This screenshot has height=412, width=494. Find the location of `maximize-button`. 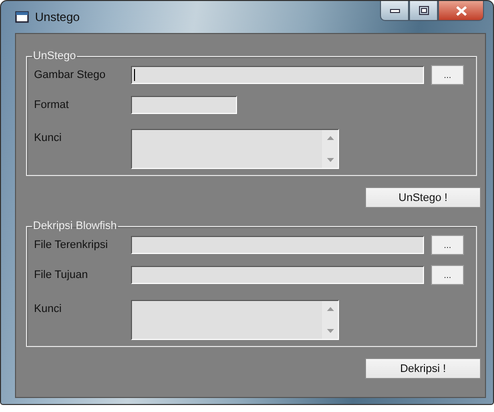

maximize-button is located at coordinates (423, 11).